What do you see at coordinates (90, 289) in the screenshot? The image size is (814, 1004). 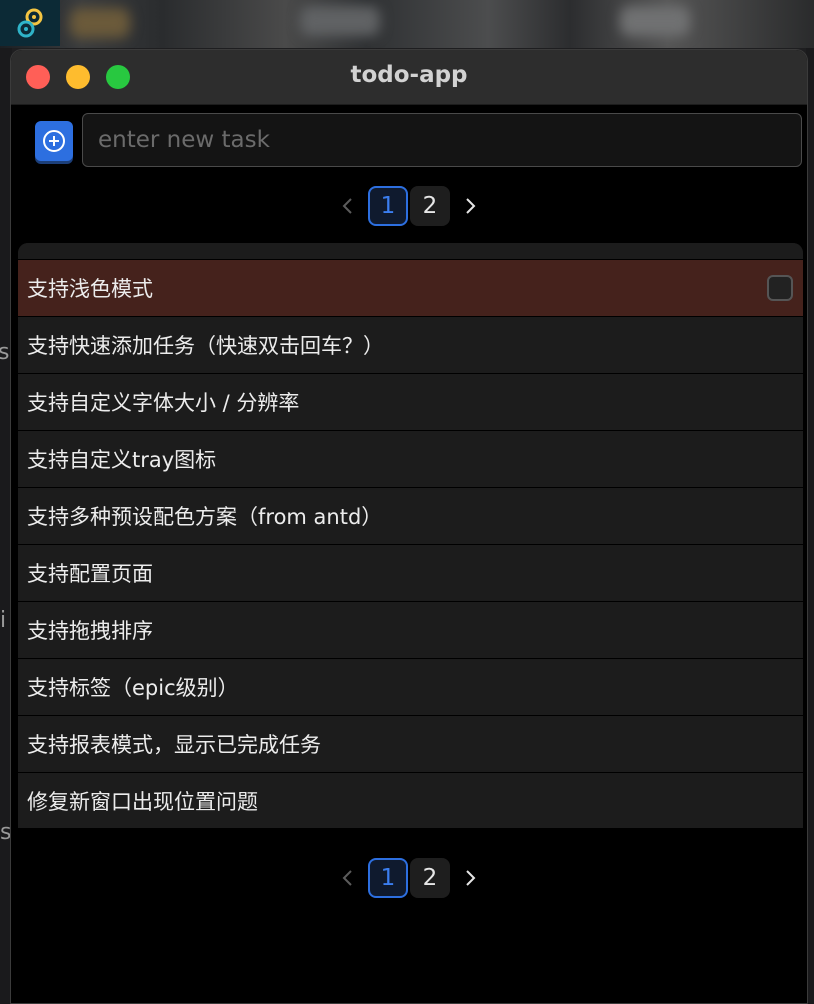 I see `task-label: 支持浅色模式` at bounding box center [90, 289].